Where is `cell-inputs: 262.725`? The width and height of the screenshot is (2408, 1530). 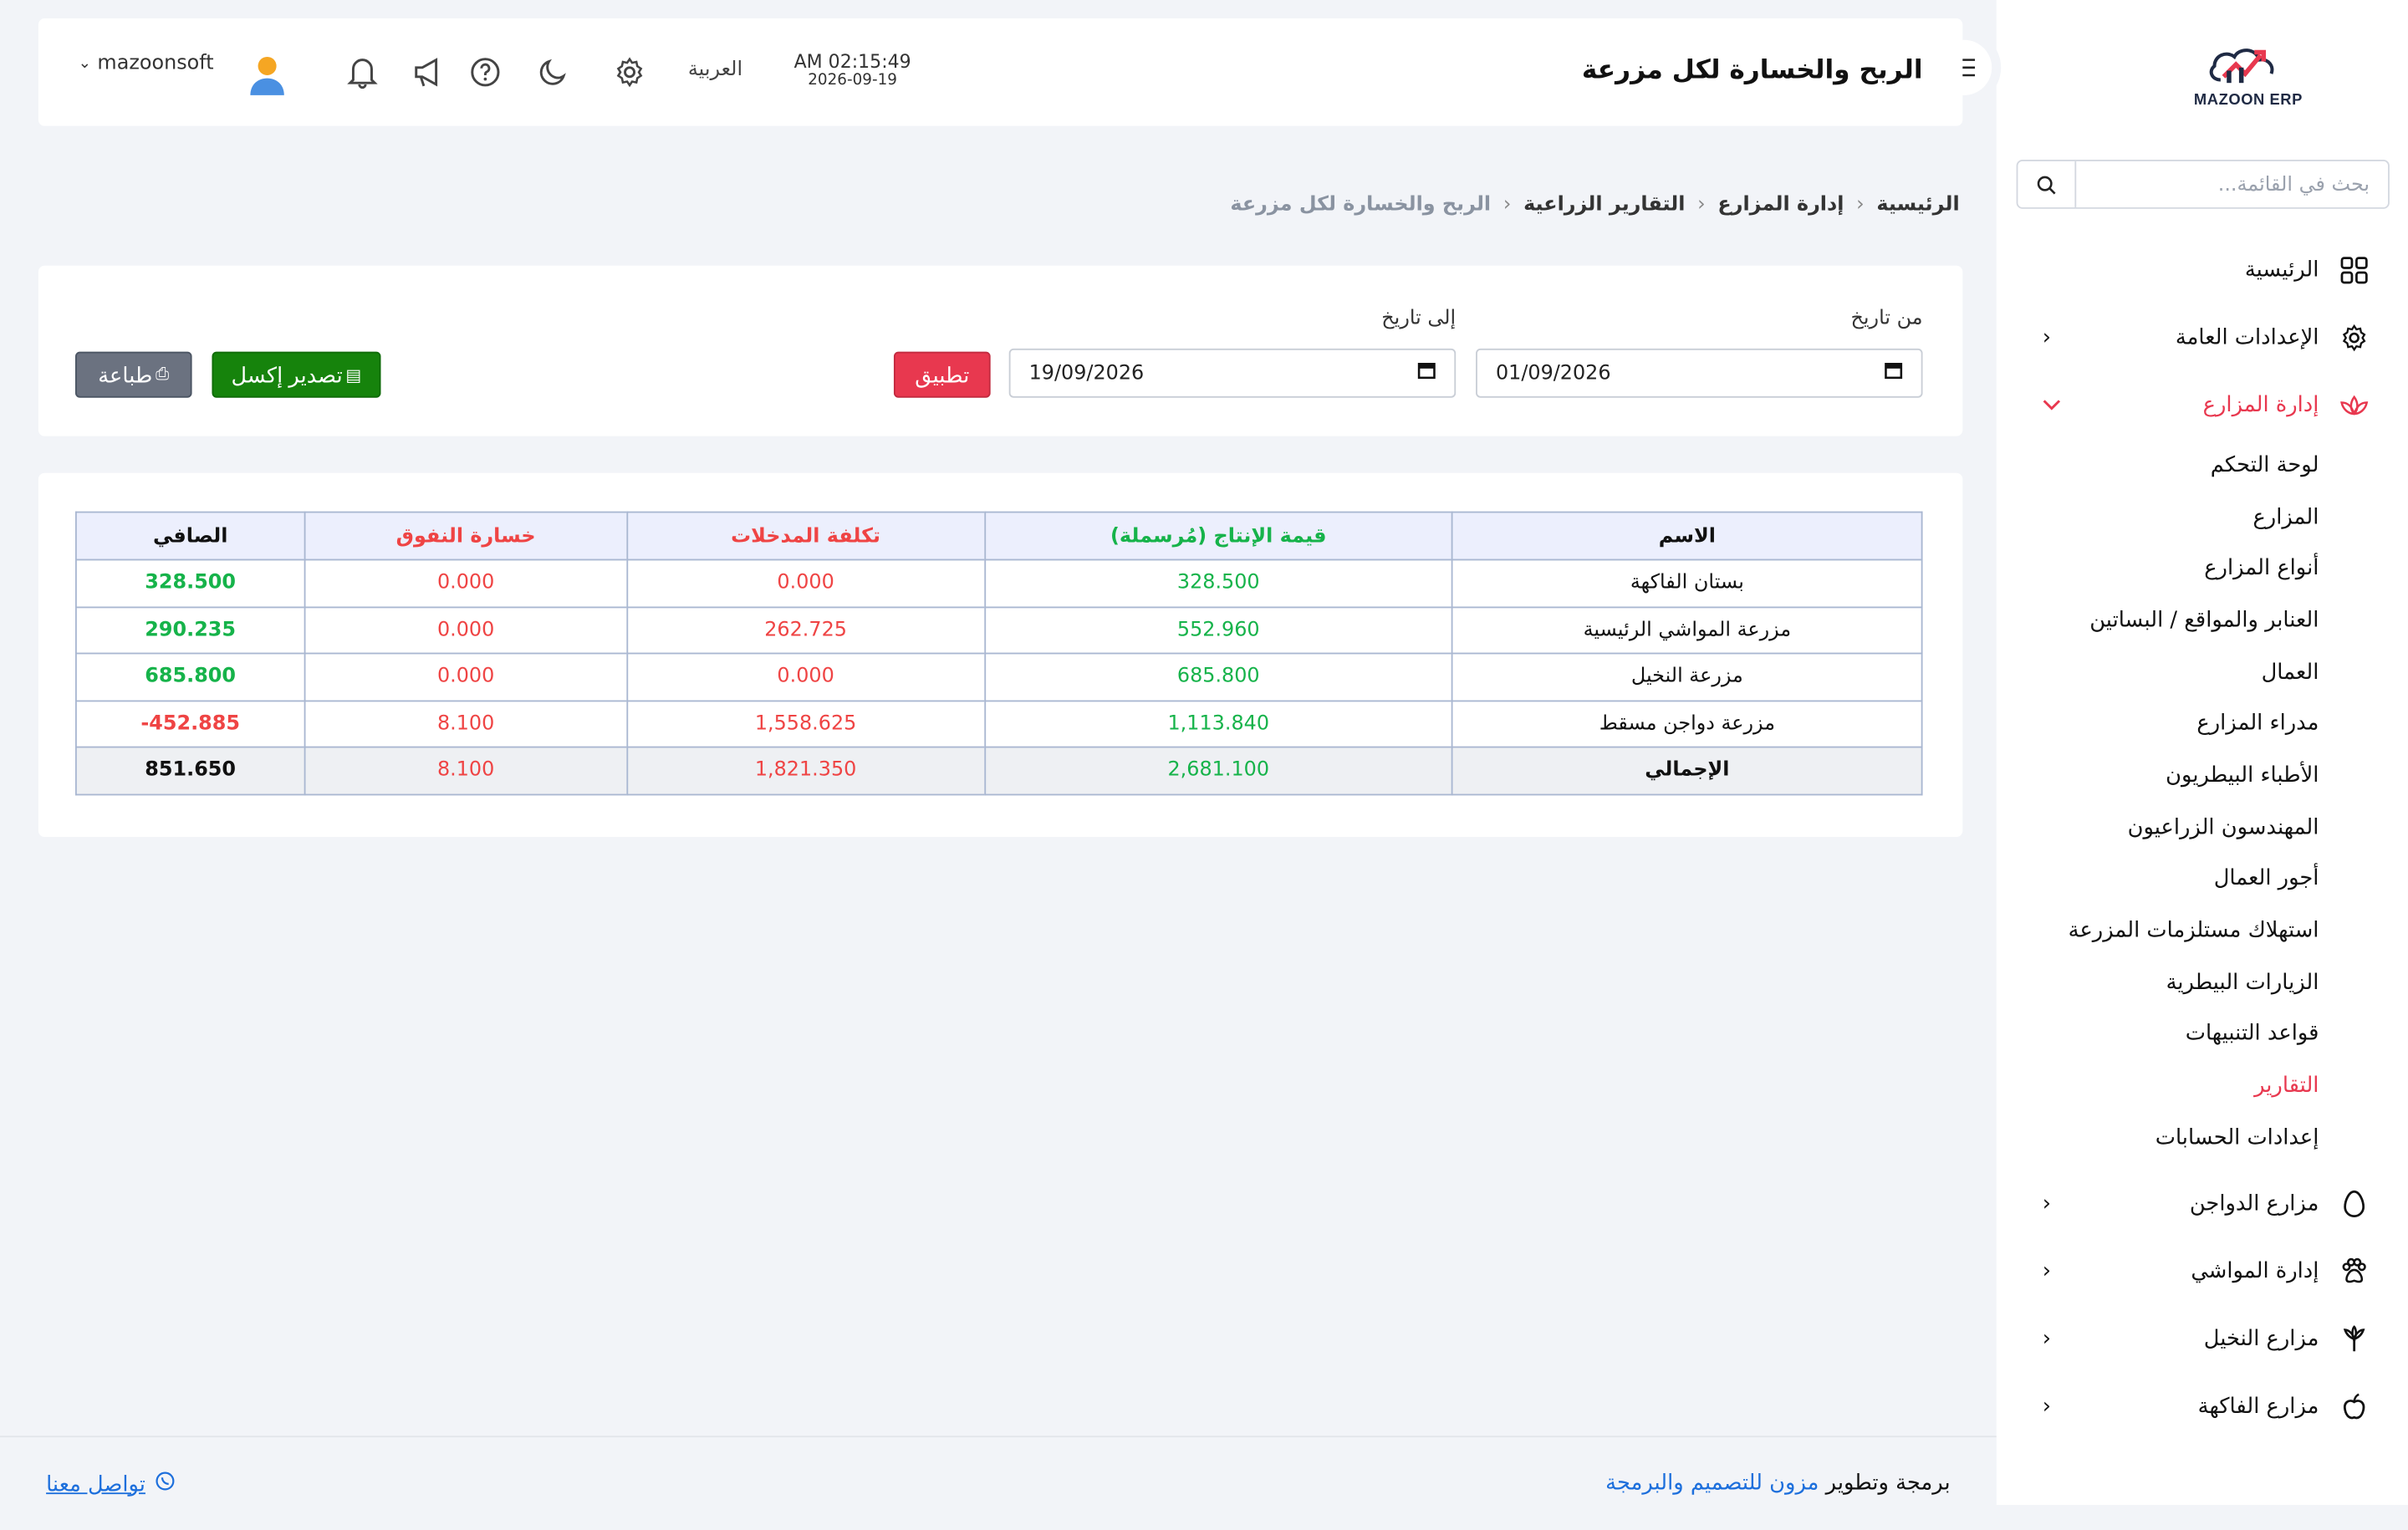
cell-inputs: 262.725 is located at coordinates (805, 630).